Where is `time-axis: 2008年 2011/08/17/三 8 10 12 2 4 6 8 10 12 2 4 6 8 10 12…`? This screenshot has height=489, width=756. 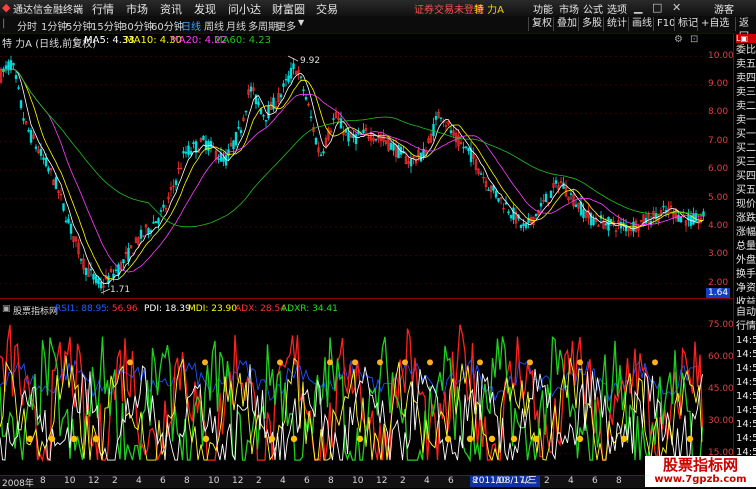
time-axis: 2008年 2011/08/17/三 8 10 12 2 4 6 8 10 12 2 4 6 8 10 12… is located at coordinates (378, 482).